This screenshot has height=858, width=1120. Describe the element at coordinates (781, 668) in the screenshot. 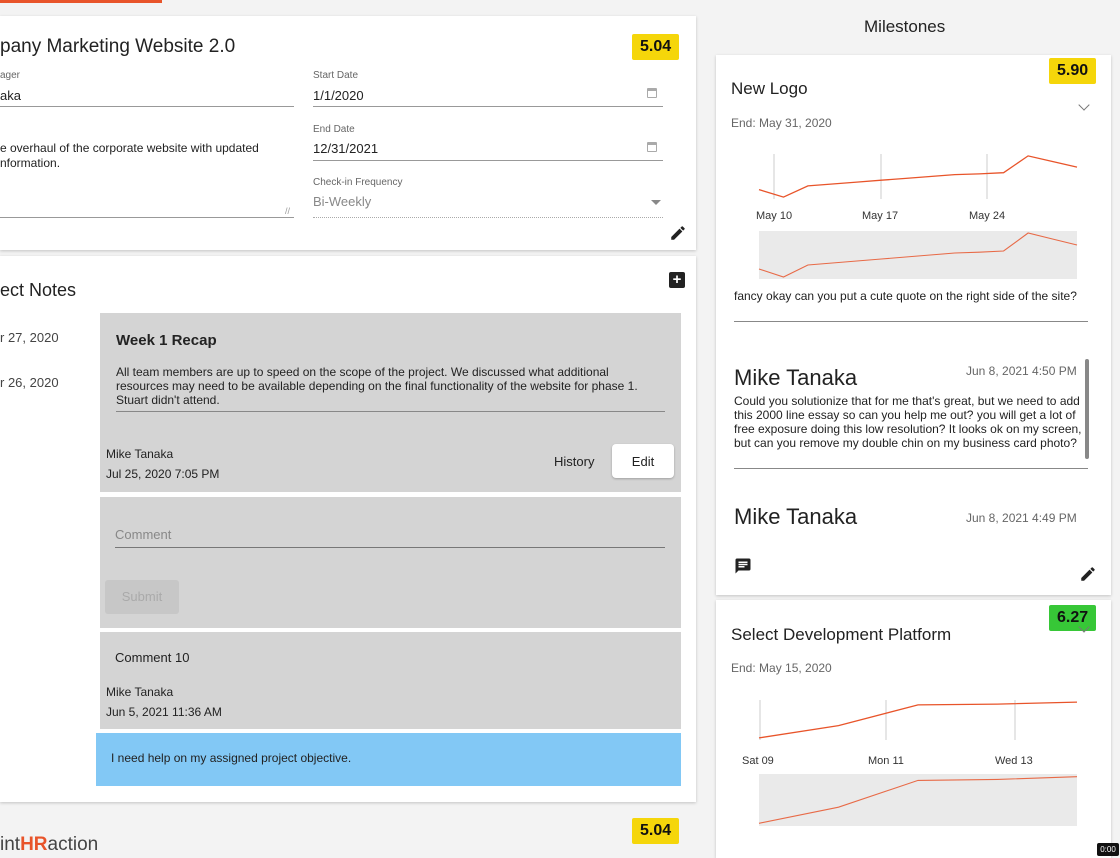

I see `milestone-end-date: End: May 15, 2020` at that location.